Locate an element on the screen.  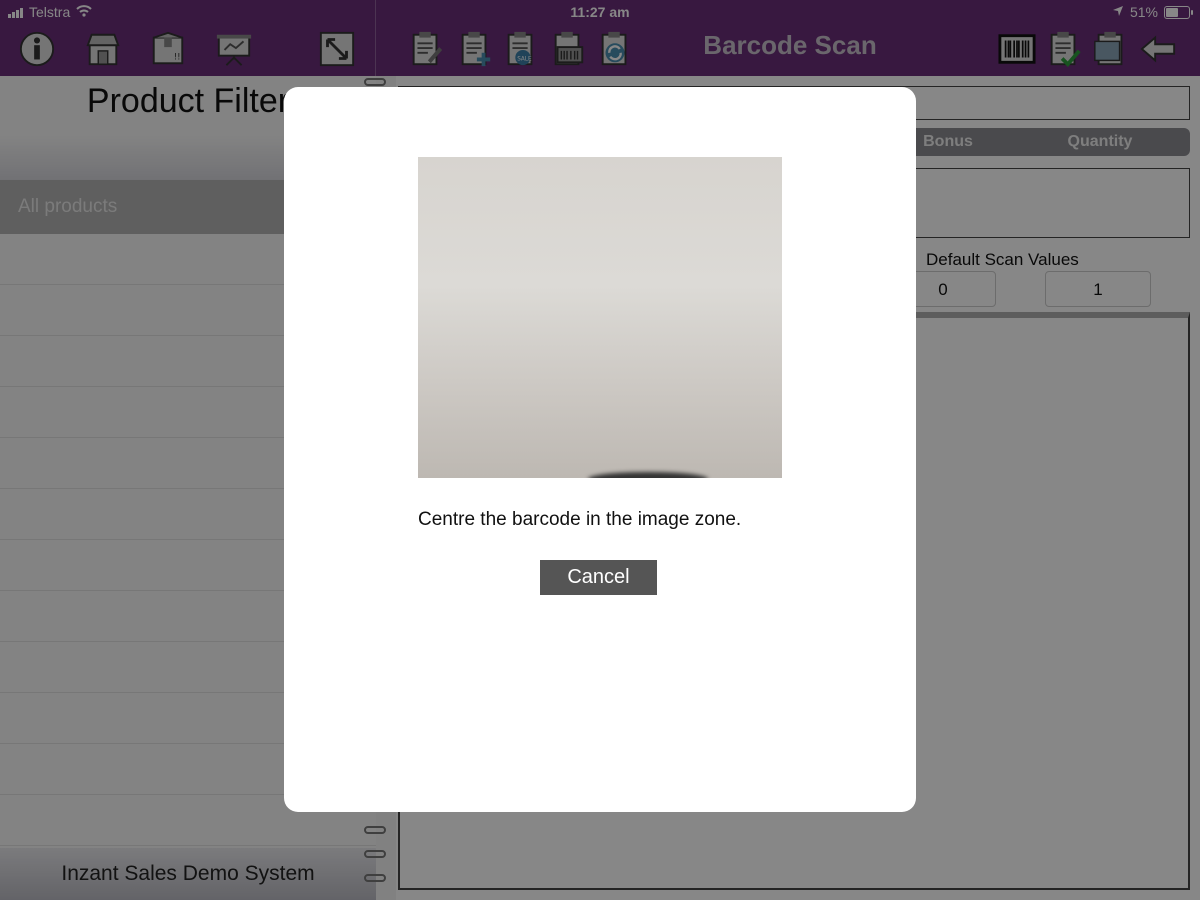
scan-instruction: Centre the barcode in the image zone. is located at coordinates (580, 519).